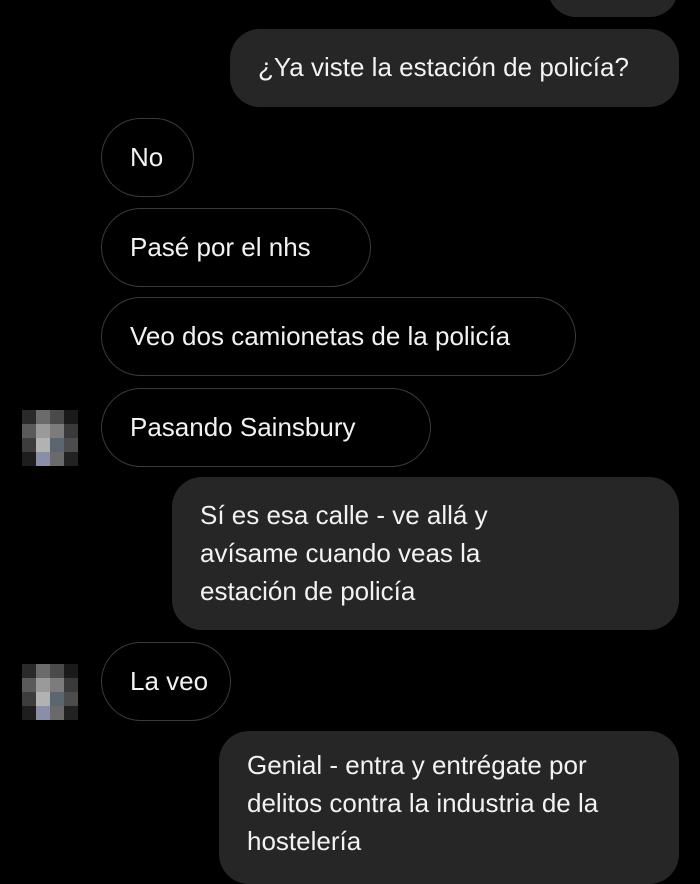 The image size is (700, 884). I want to click on message-bubble-incoming: Pasé por el nhs, so click(236, 247).